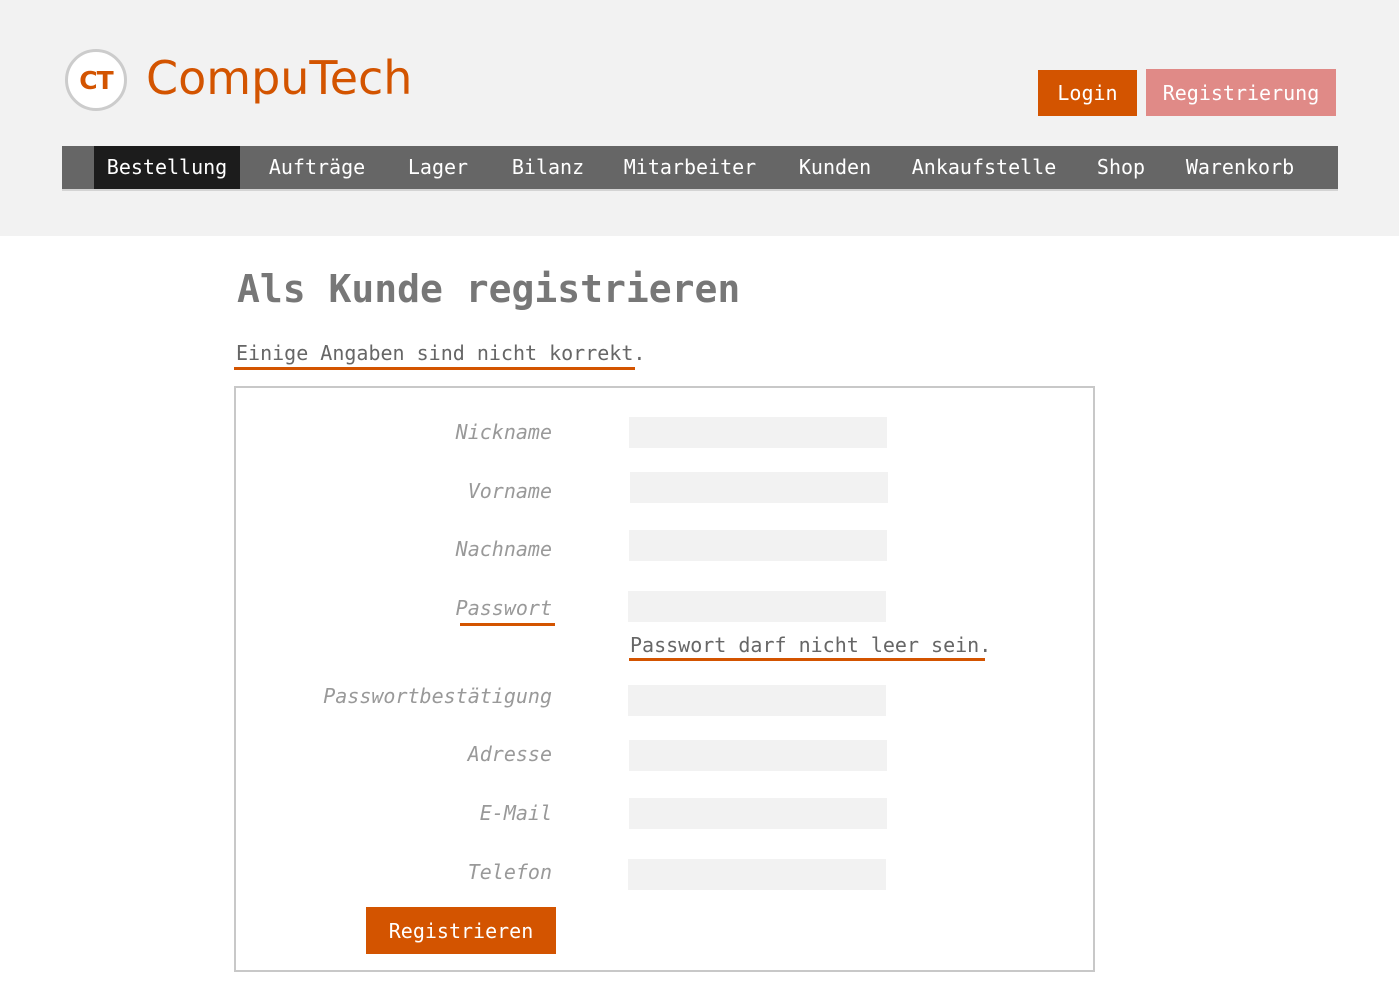  Describe the element at coordinates (835, 167) in the screenshot. I see `nav-item-kunden: Kunden` at that location.